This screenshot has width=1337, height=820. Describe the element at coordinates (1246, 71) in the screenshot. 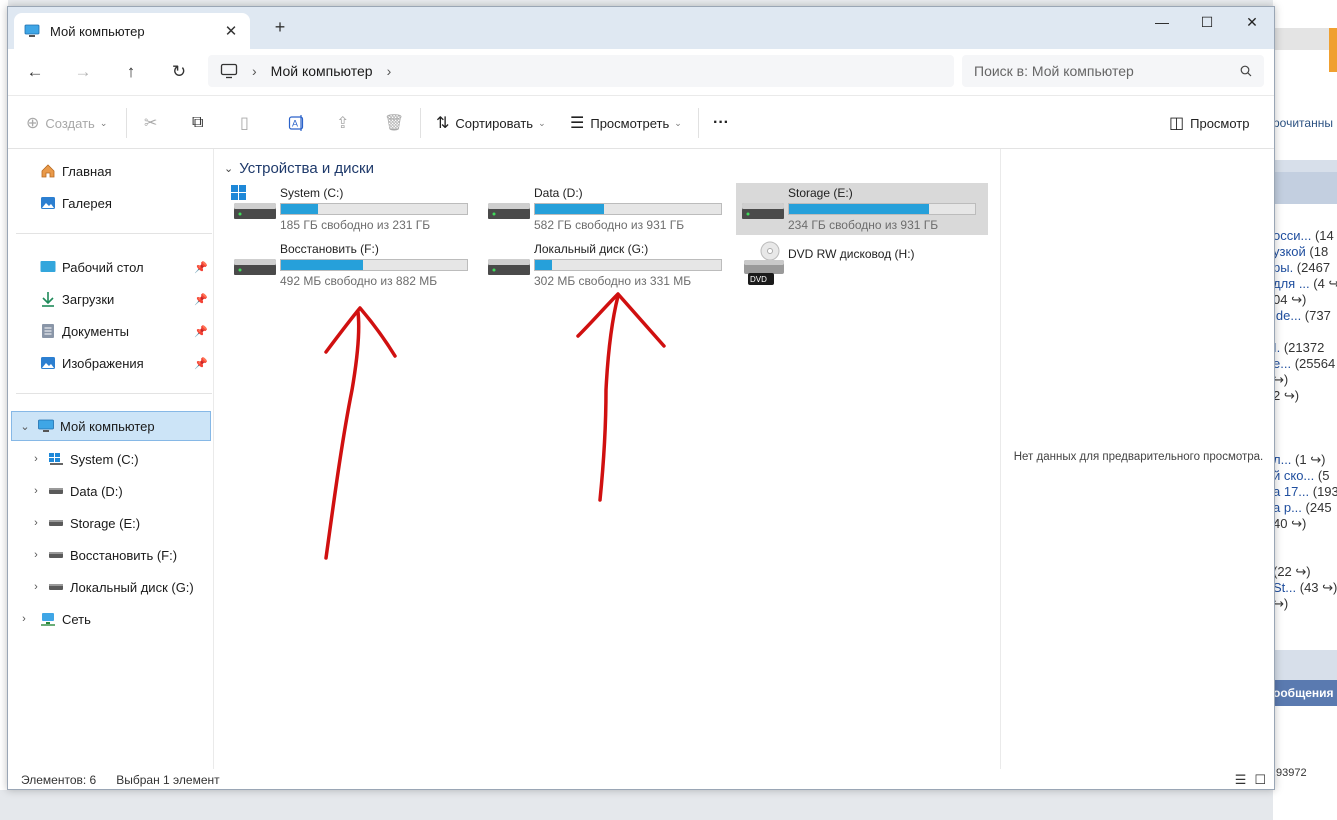

I see `search-icon` at that location.